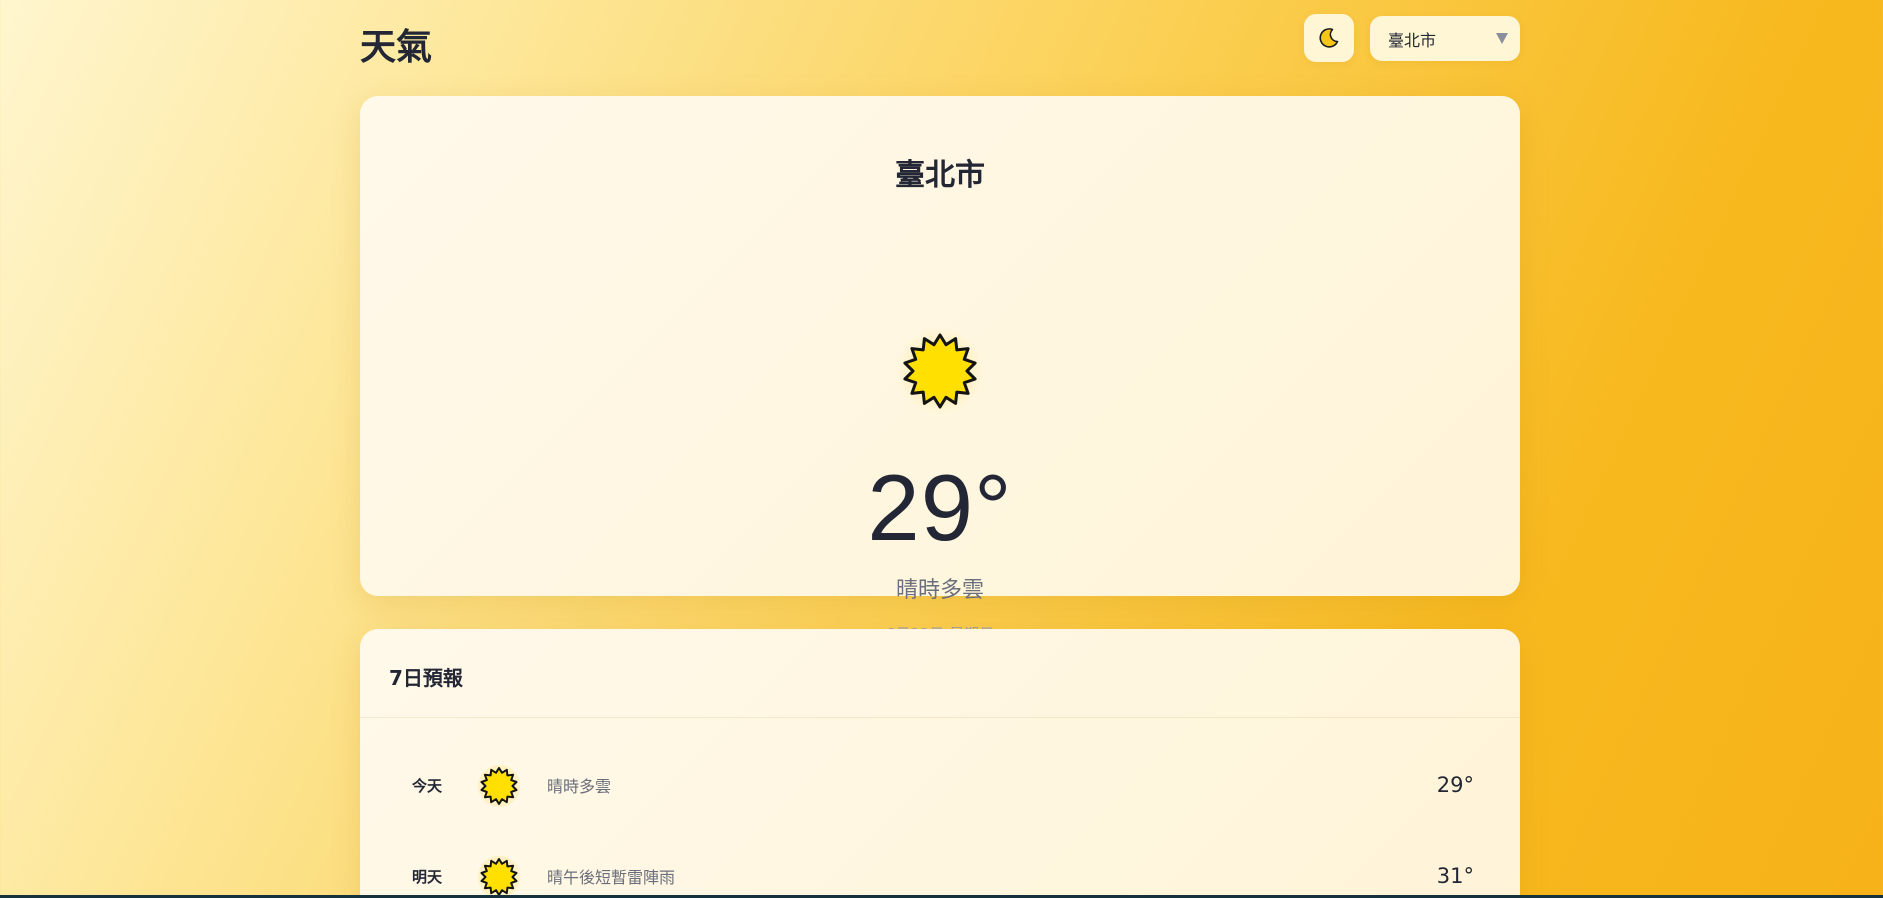 Image resolution: width=1883 pixels, height=898 pixels. What do you see at coordinates (940, 507) in the screenshot?
I see `current-temperature: 29°` at bounding box center [940, 507].